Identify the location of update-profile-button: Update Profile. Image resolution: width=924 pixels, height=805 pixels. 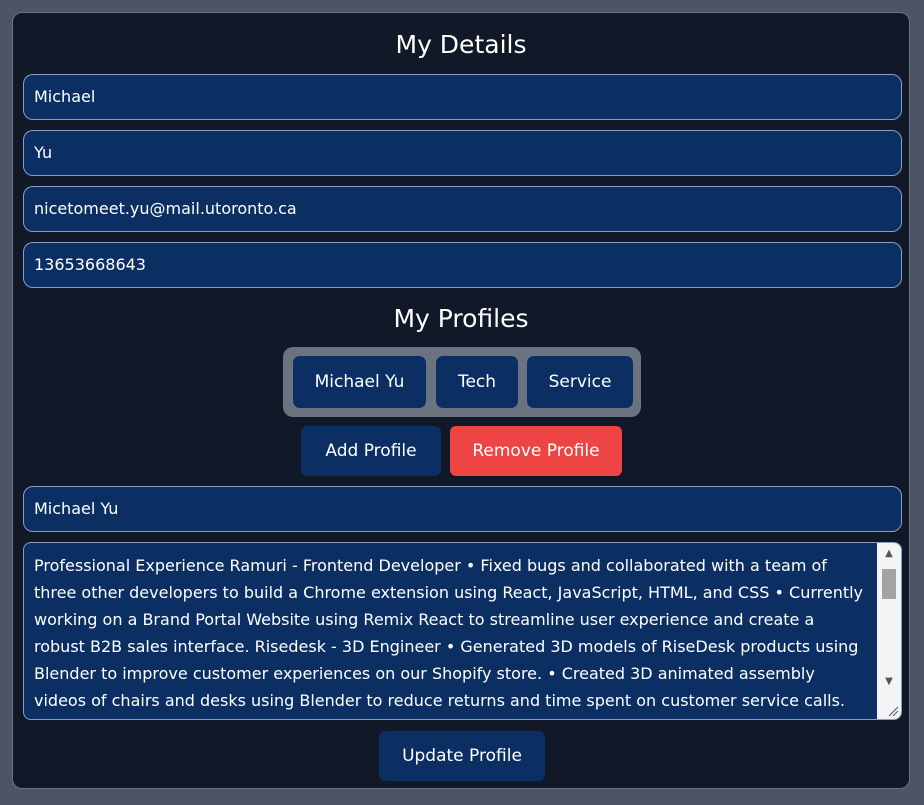
(462, 756).